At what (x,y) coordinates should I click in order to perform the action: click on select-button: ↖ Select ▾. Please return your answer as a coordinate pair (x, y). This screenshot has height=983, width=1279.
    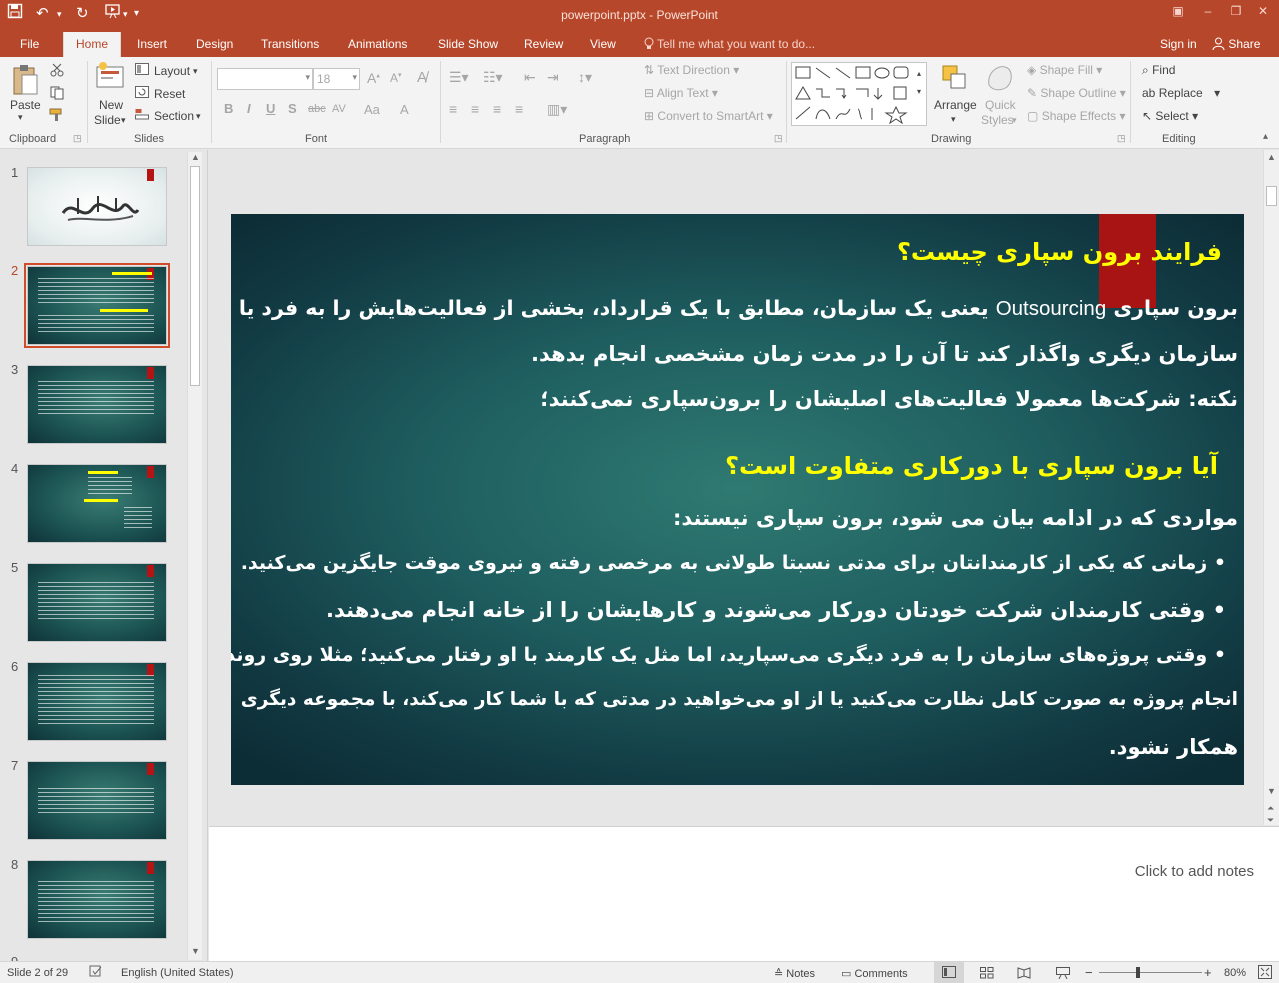
    Looking at the image, I should click on (1170, 116).